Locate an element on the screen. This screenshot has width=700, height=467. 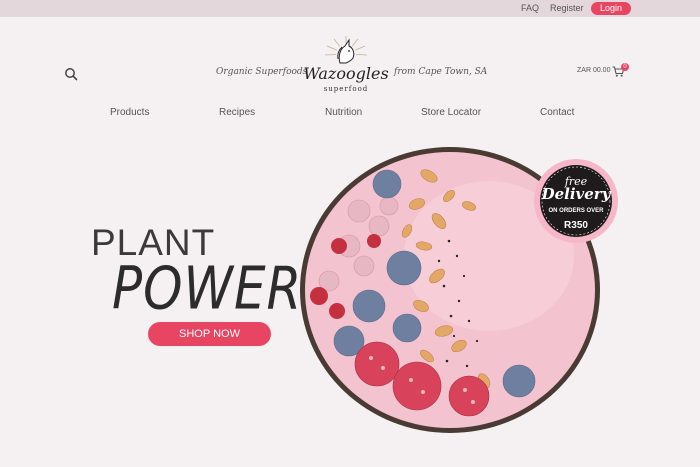
badge-line2: Delivery is located at coordinates (576, 194).